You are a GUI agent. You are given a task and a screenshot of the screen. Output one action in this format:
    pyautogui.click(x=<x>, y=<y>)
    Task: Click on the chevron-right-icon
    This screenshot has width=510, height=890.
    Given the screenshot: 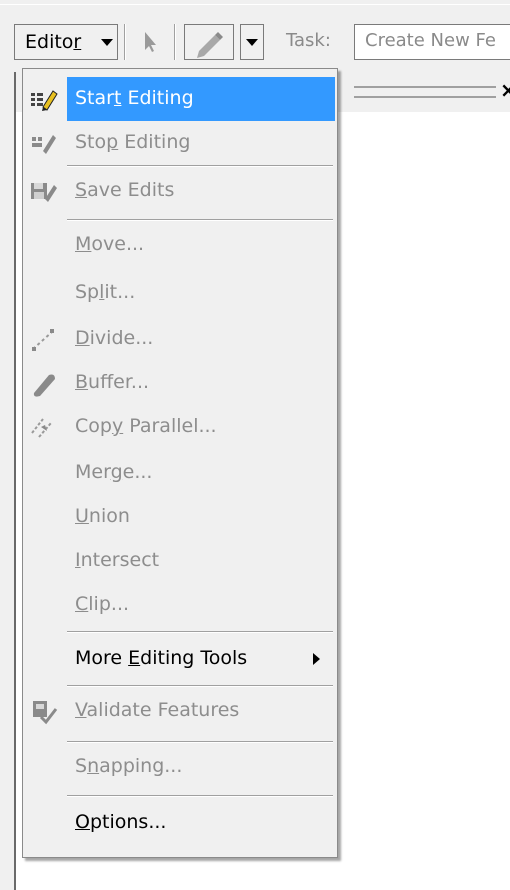 What is the action you would take?
    pyautogui.click(x=316, y=659)
    